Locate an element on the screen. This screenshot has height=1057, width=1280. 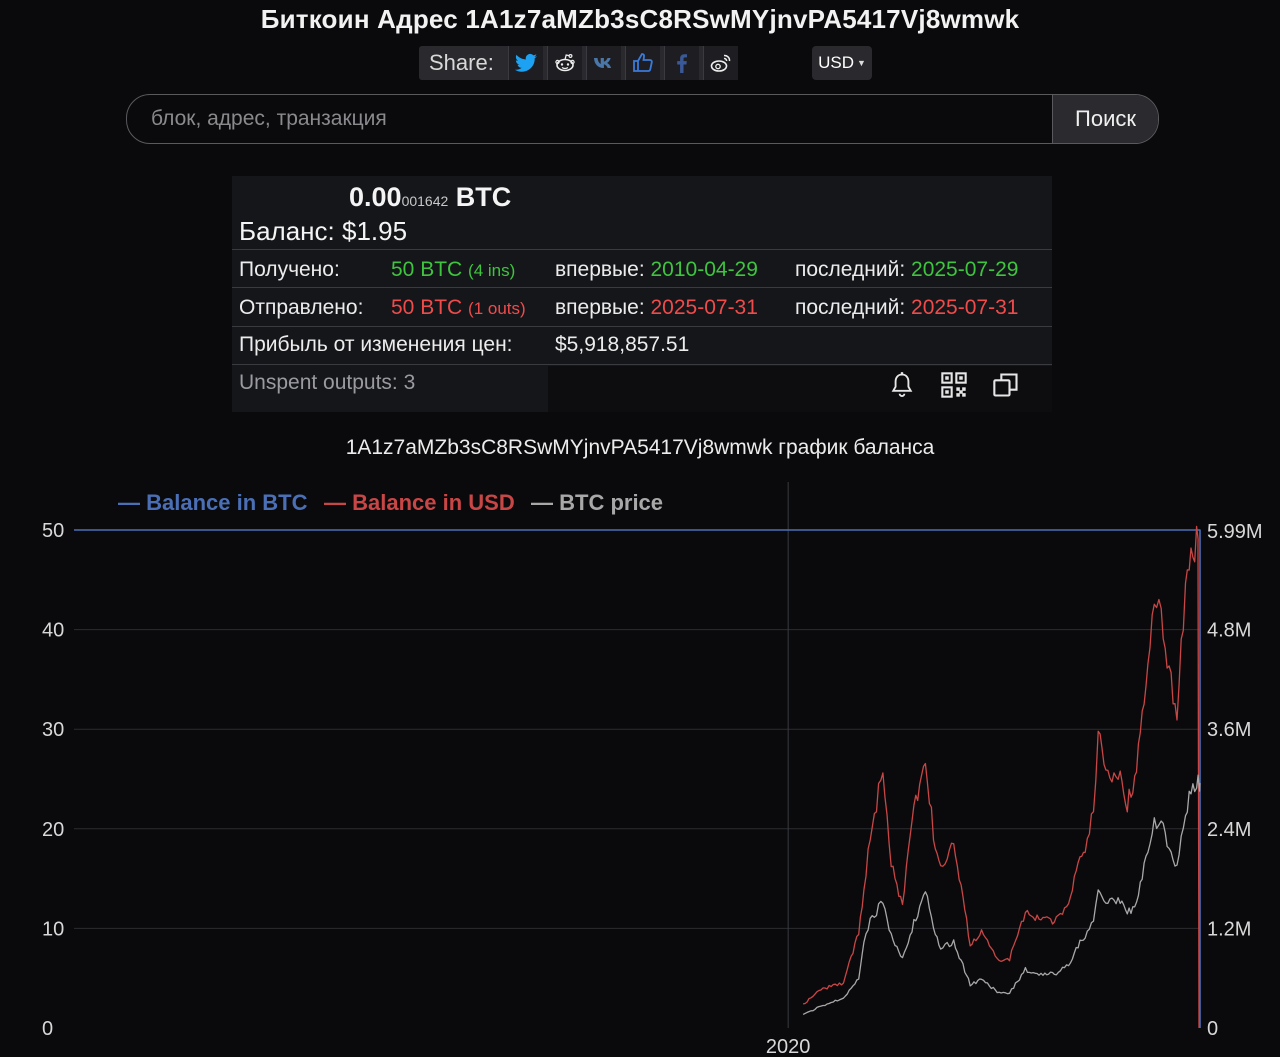
weibo-icon is located at coordinates (720, 63).